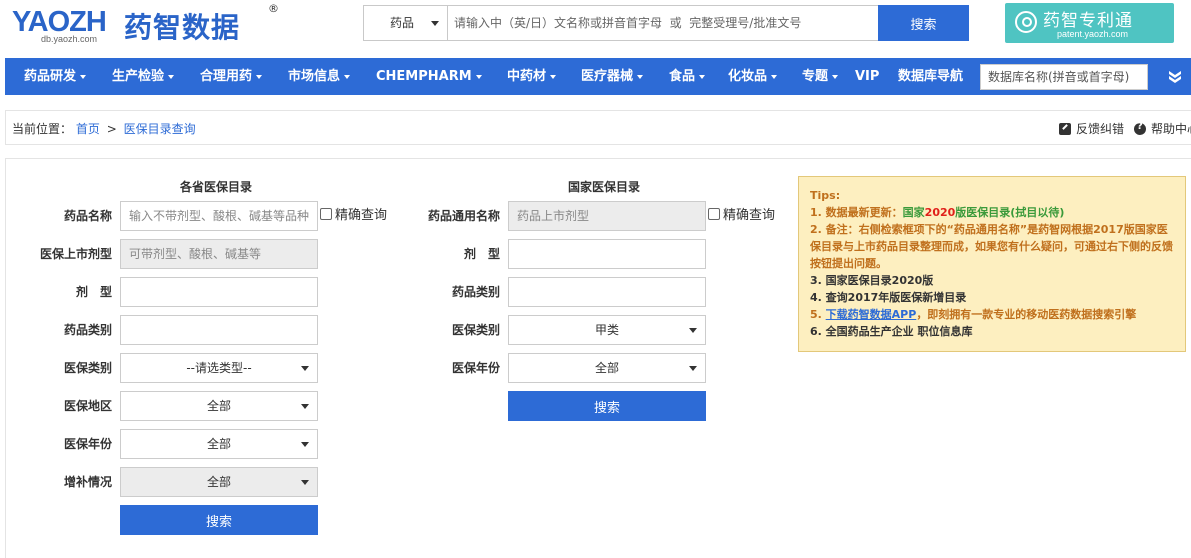 The image size is (1191, 558). Describe the element at coordinates (992, 280) in the screenshot. I see `tip-line-3: 3. 国家医保目录2020版` at that location.